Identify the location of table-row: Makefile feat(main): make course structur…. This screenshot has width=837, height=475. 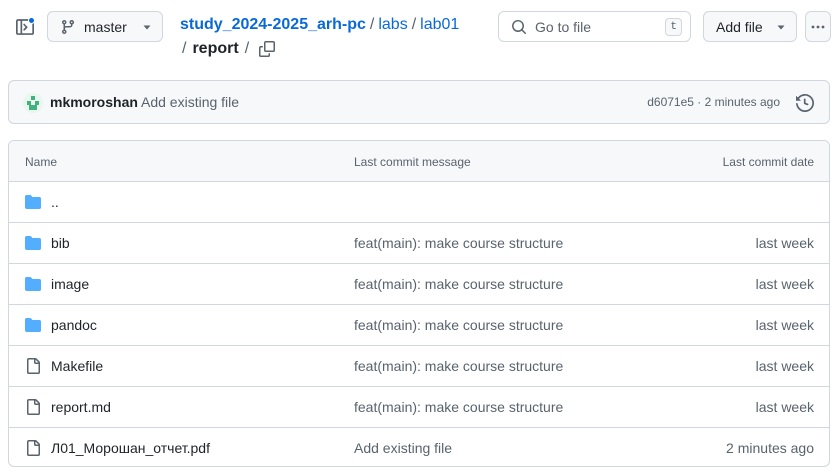
(419, 366).